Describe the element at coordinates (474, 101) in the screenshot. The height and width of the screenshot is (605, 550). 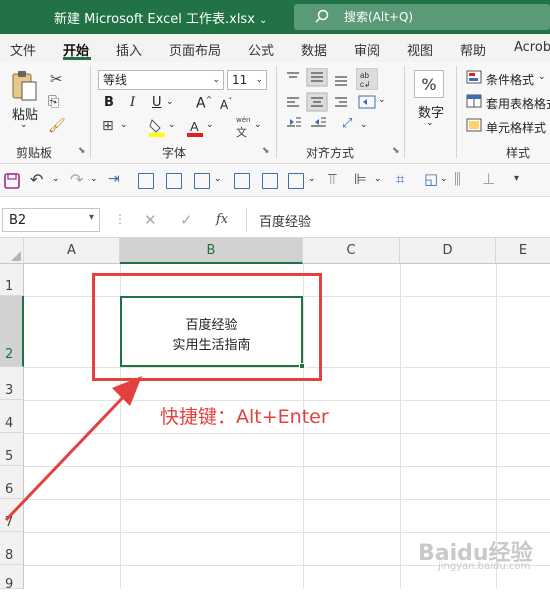
I see `table-format-icon` at that location.